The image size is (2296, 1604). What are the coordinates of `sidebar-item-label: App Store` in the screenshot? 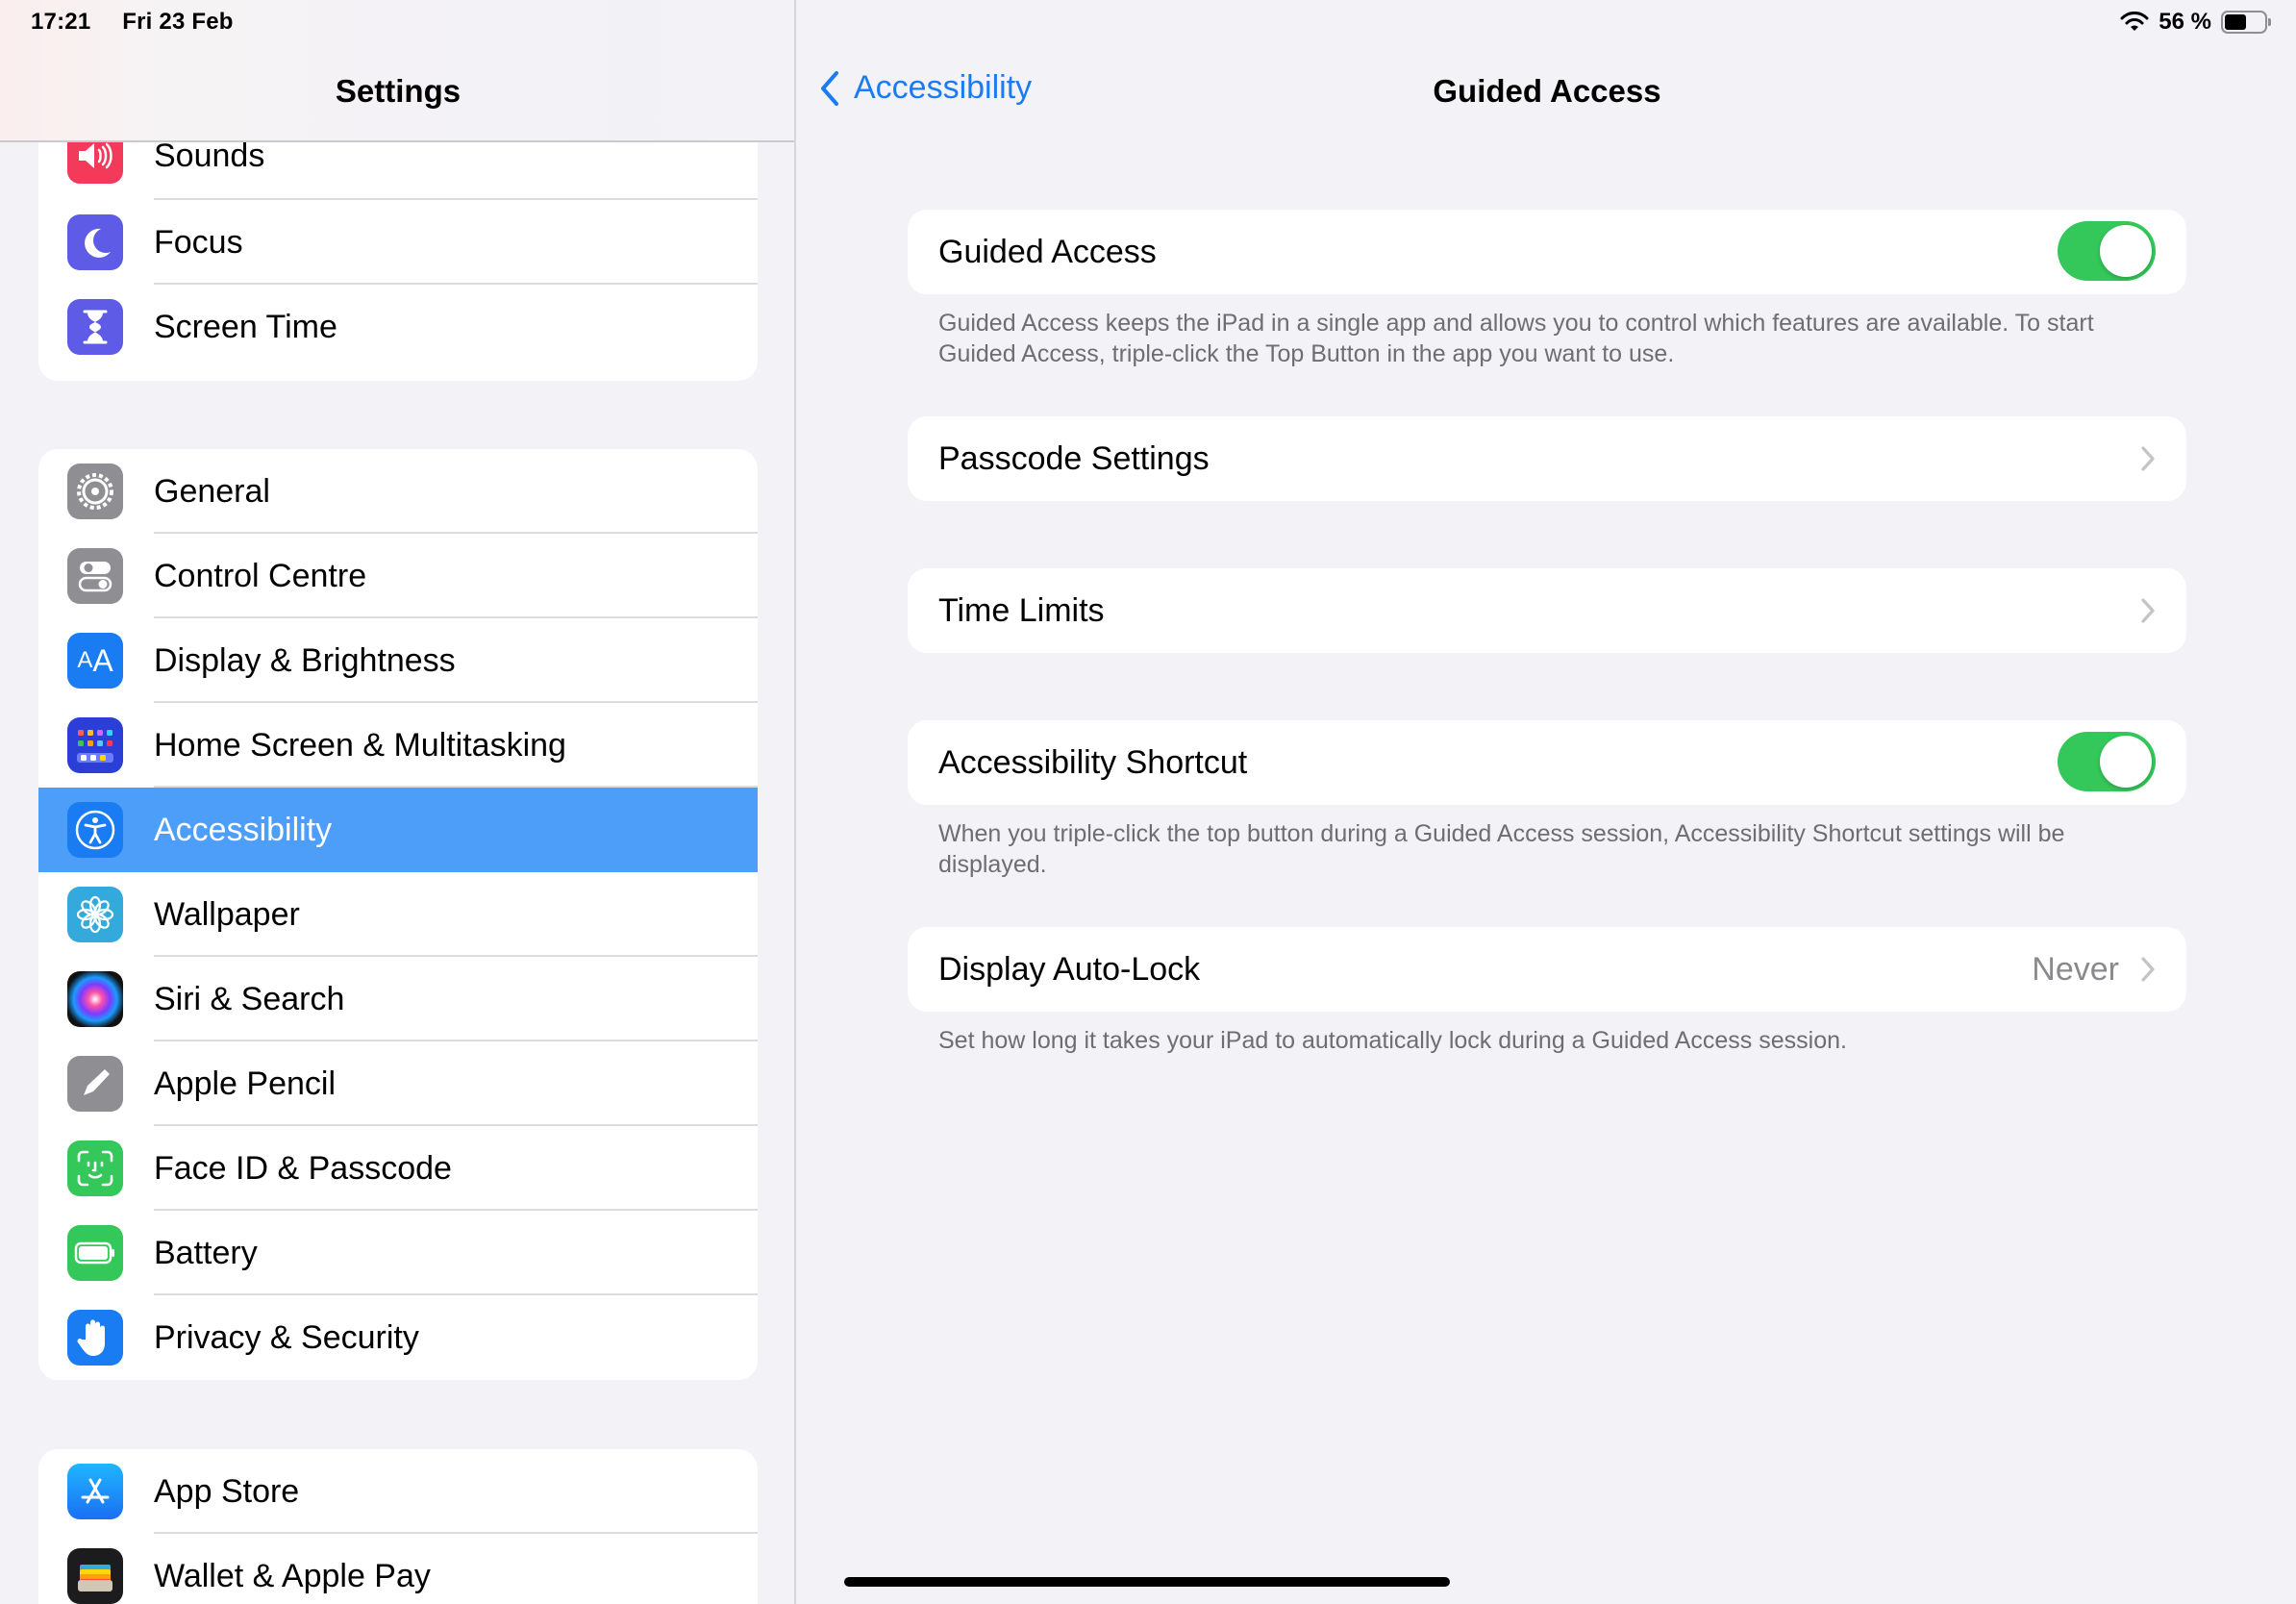 It's located at (227, 1491).